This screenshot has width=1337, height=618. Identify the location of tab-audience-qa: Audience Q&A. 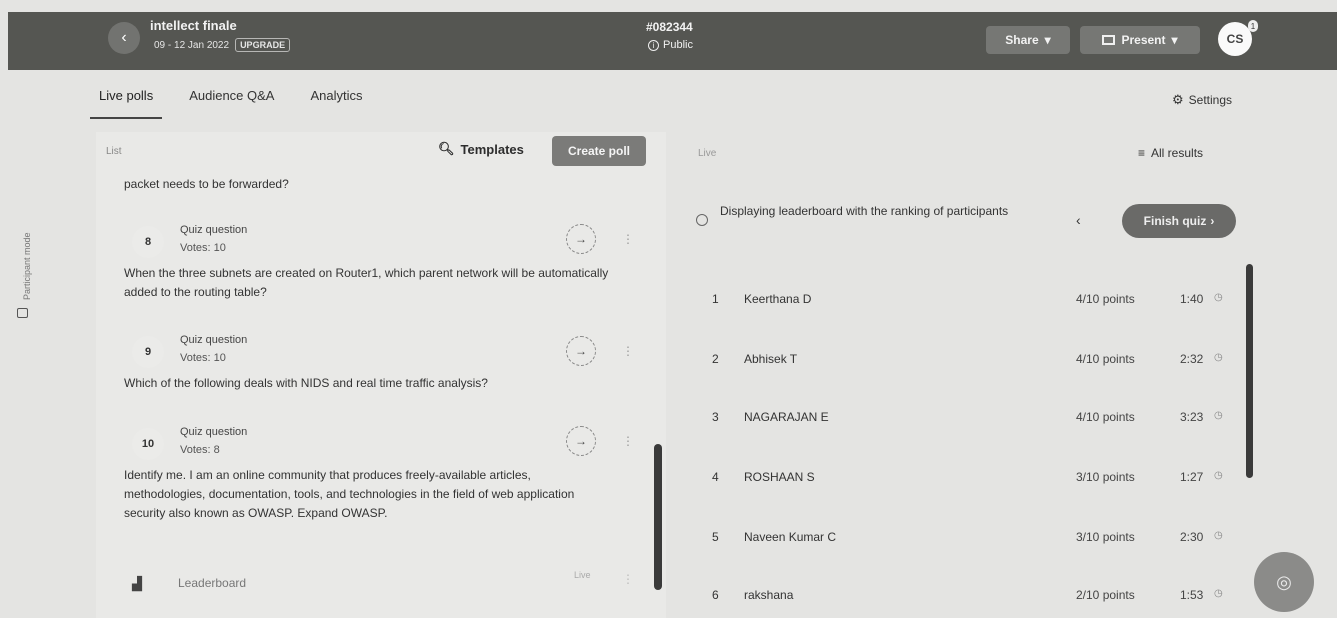
(231, 98).